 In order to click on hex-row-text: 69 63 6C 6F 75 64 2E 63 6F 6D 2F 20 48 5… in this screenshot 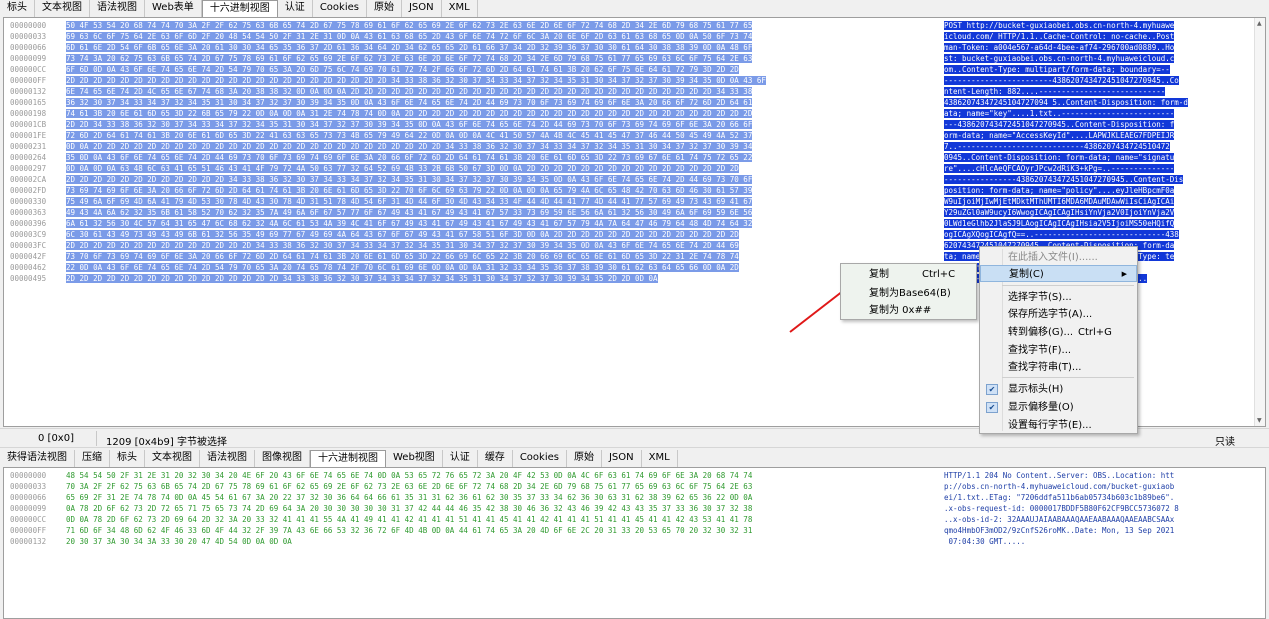, I will do `click(409, 36)`.